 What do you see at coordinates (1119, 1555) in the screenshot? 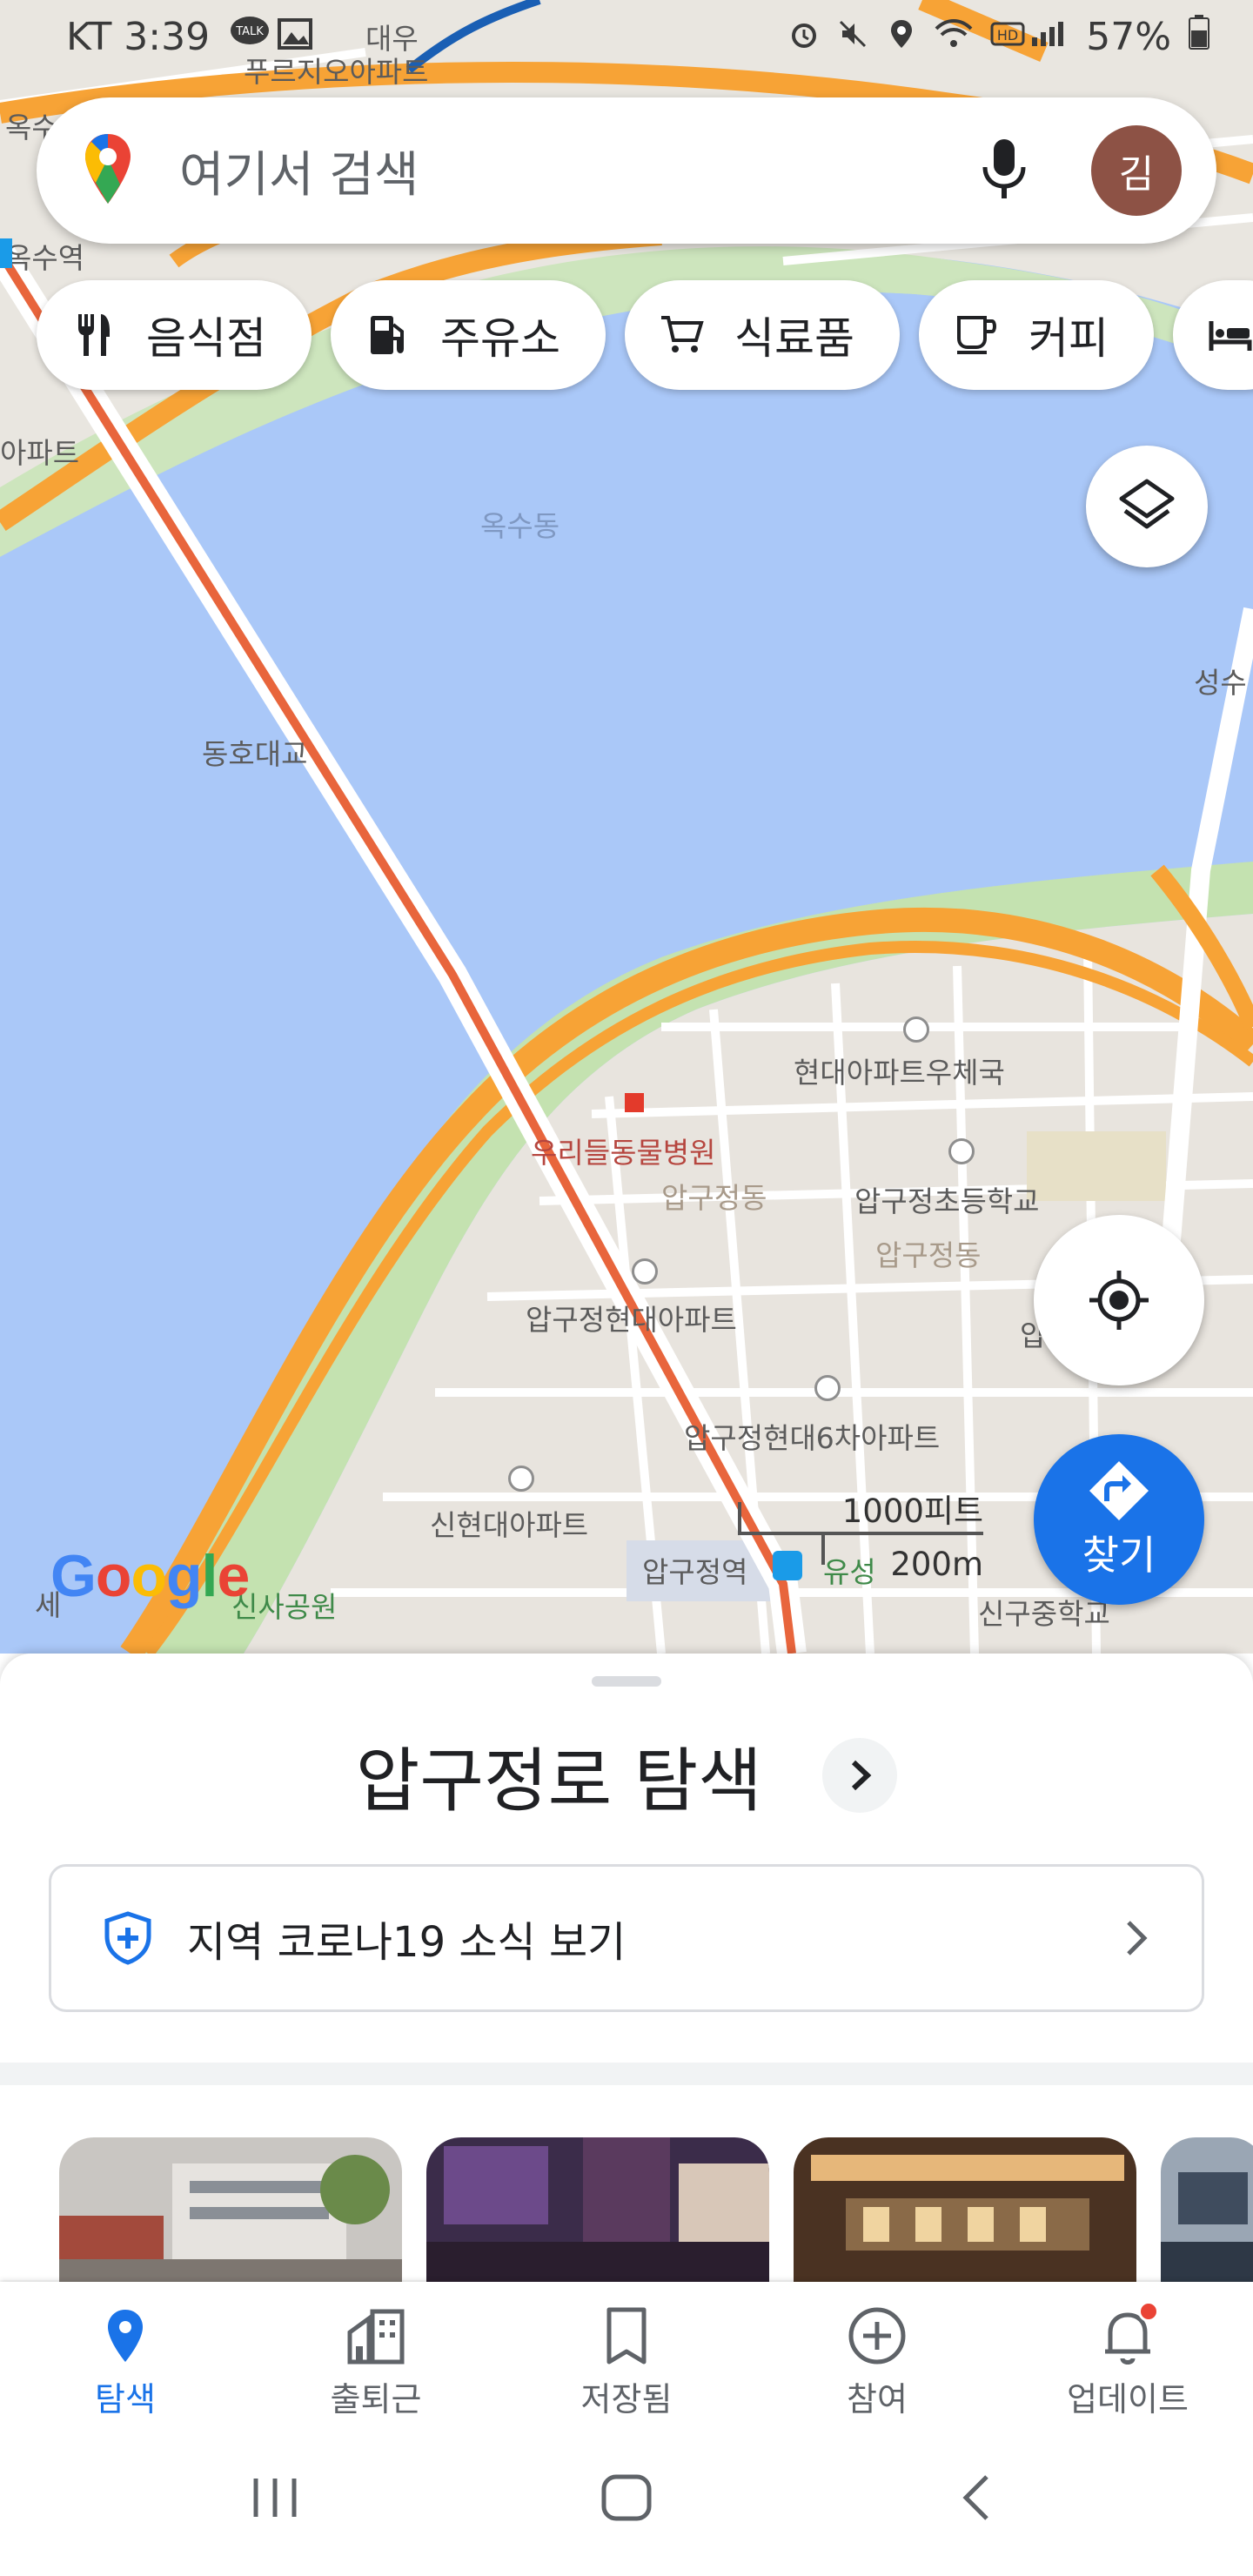
I see `directions-label: 찾기` at bounding box center [1119, 1555].